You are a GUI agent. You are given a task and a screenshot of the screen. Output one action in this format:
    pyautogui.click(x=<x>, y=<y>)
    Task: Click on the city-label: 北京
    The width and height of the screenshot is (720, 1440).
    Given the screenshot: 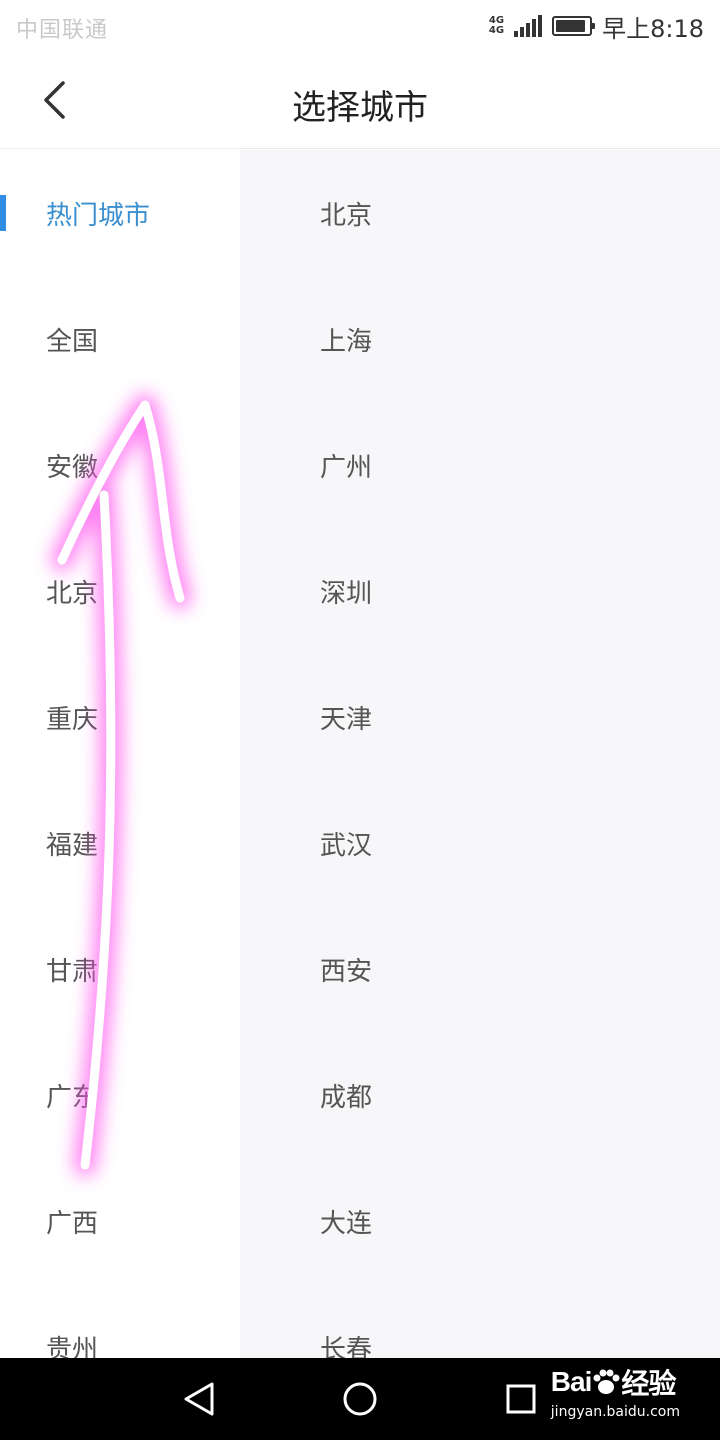 What is the action you would take?
    pyautogui.click(x=346, y=215)
    